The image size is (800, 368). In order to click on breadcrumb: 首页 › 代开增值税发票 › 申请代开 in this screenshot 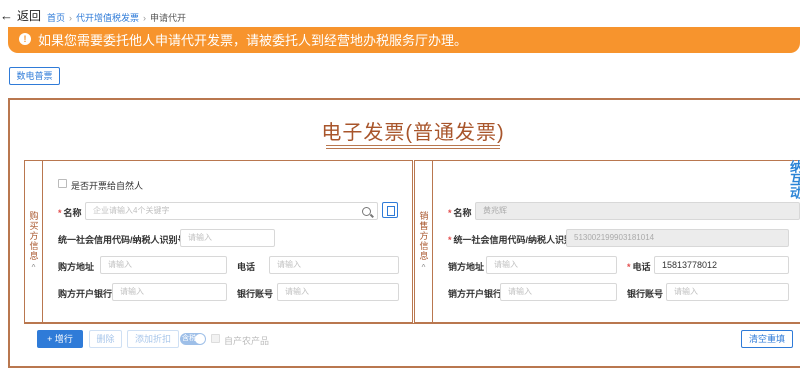, I will do `click(116, 17)`.